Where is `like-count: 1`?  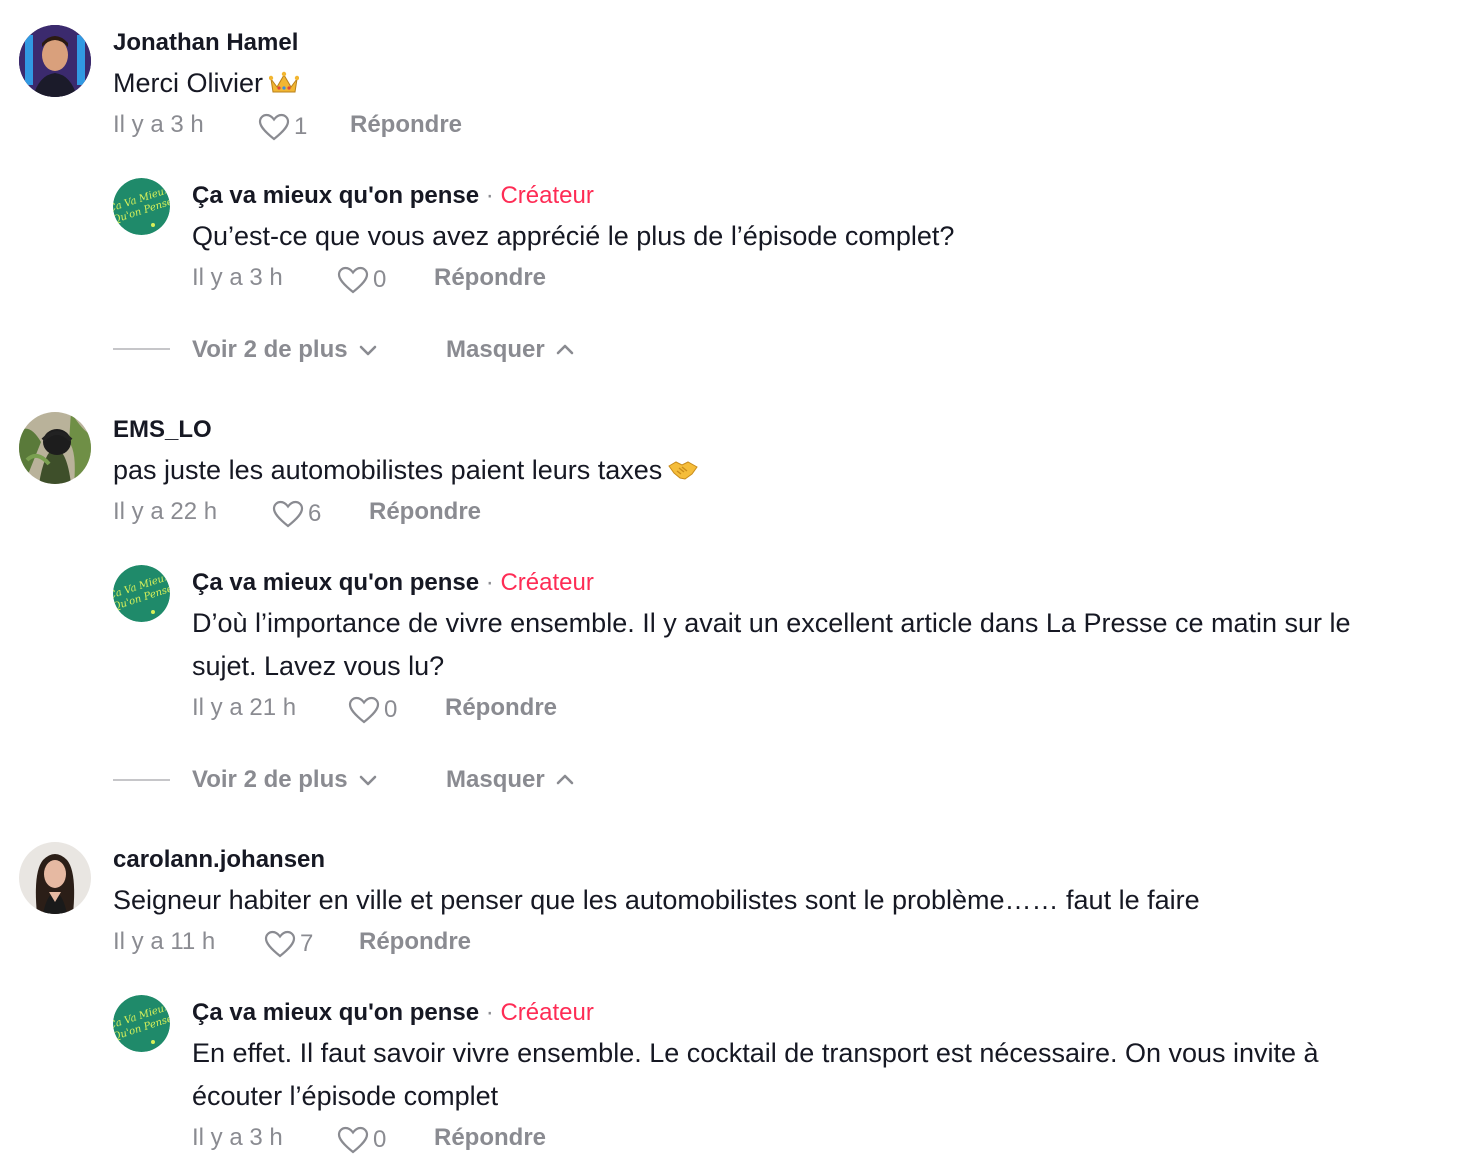 like-count: 1 is located at coordinates (301, 126).